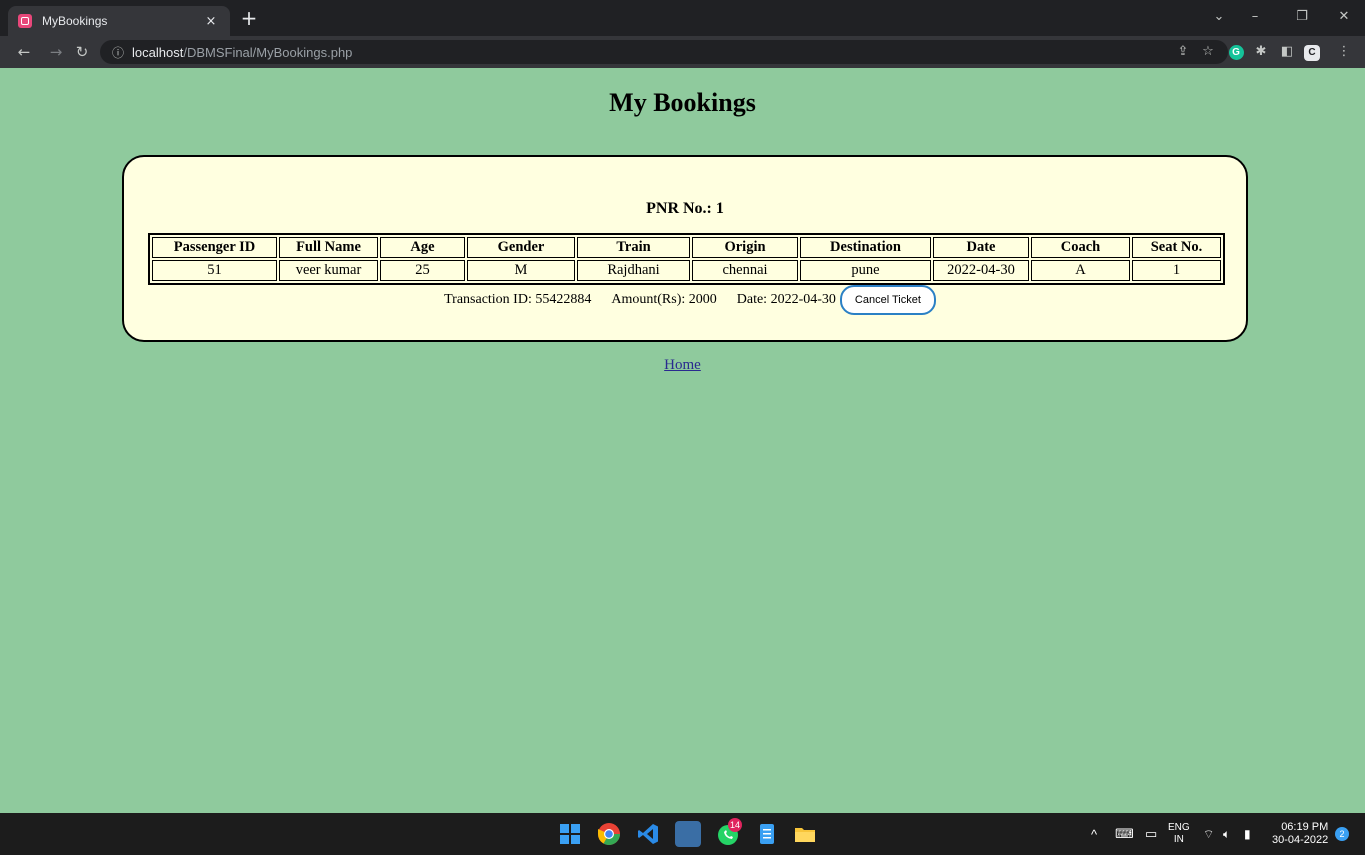 This screenshot has width=1365, height=855. I want to click on home-link: Home, so click(682, 365).